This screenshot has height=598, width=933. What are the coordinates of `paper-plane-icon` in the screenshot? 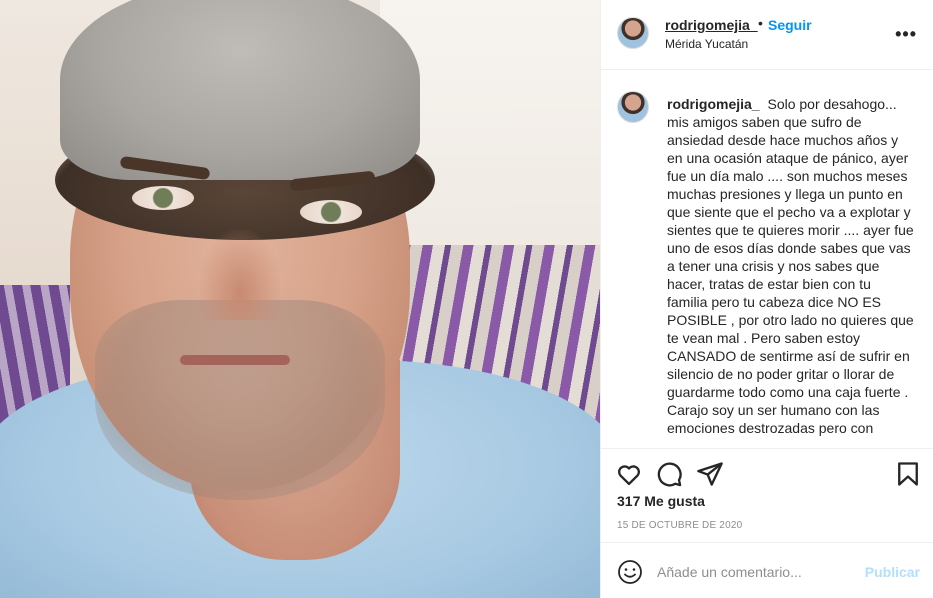 It's located at (710, 474).